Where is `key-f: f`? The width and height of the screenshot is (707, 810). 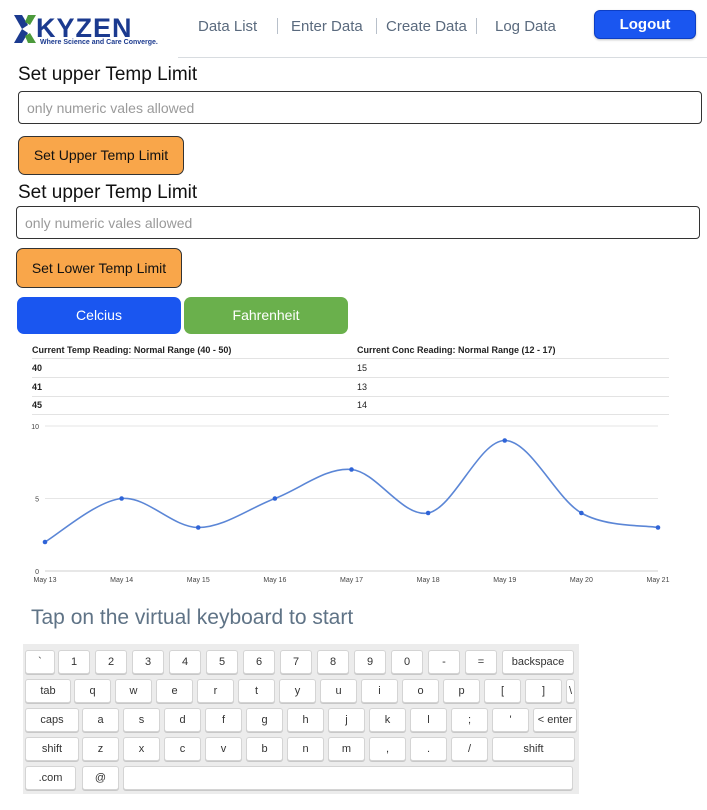
key-f: f is located at coordinates (223, 720).